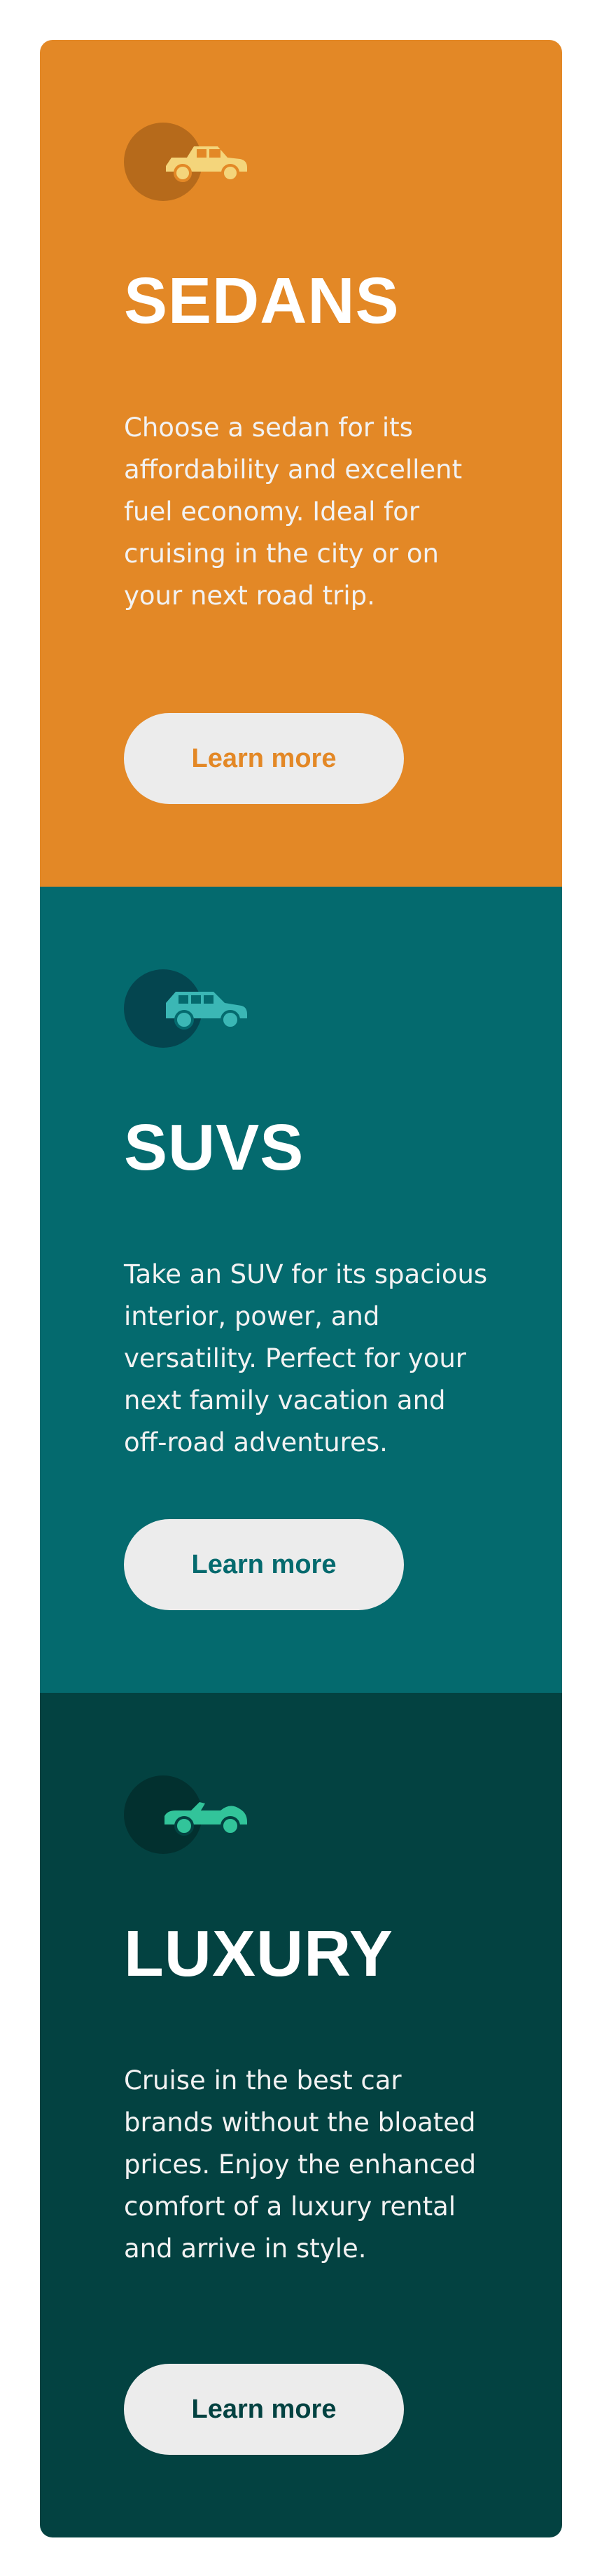 The width and height of the screenshot is (602, 2576). Describe the element at coordinates (262, 301) in the screenshot. I see `card-title: SEDANS` at that location.